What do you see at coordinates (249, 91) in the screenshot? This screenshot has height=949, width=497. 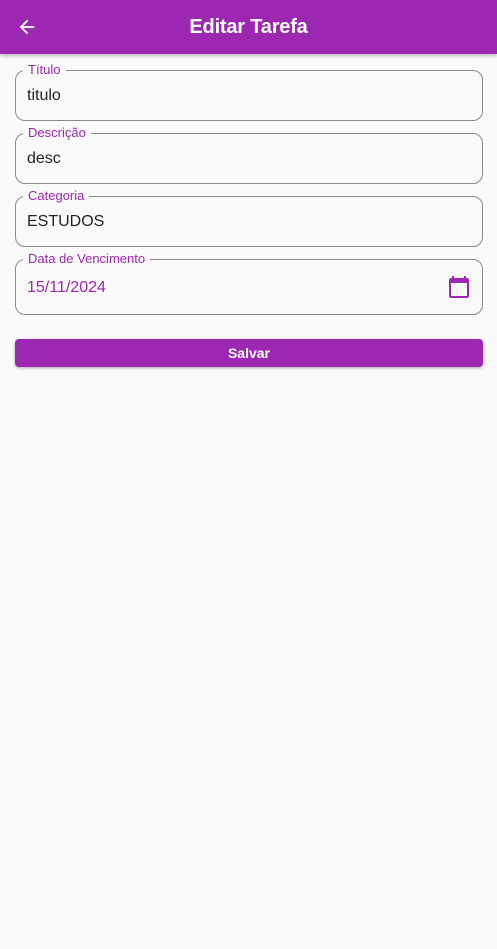 I see `title-field: Título titulo` at bounding box center [249, 91].